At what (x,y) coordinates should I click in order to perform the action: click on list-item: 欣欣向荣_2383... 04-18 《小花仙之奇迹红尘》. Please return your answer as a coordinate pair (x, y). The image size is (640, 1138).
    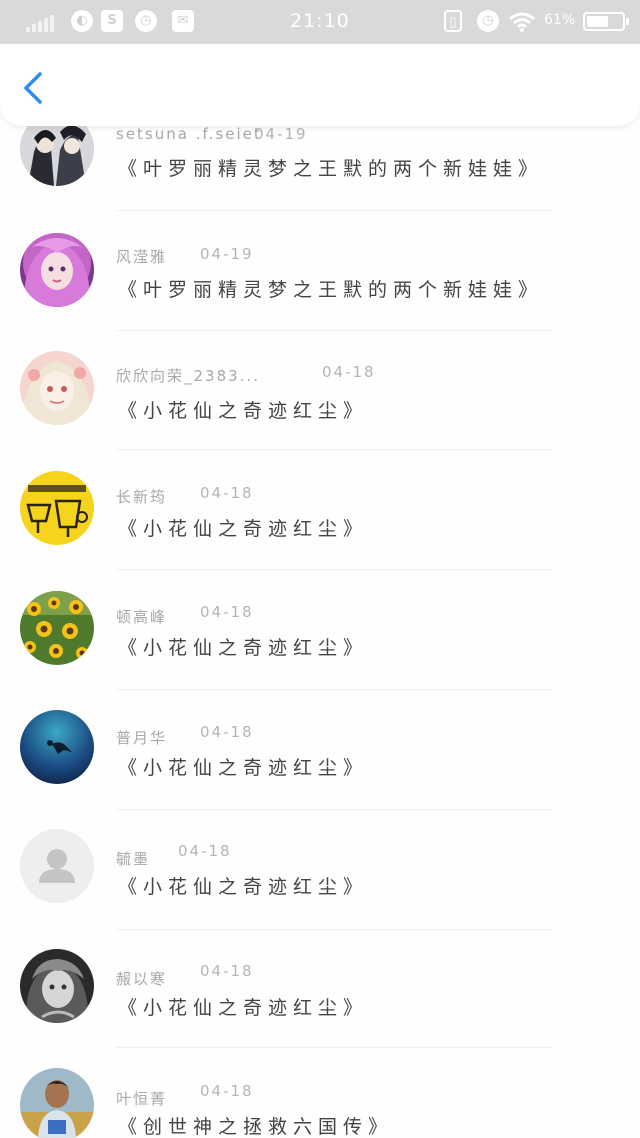
    Looking at the image, I should click on (320, 391).